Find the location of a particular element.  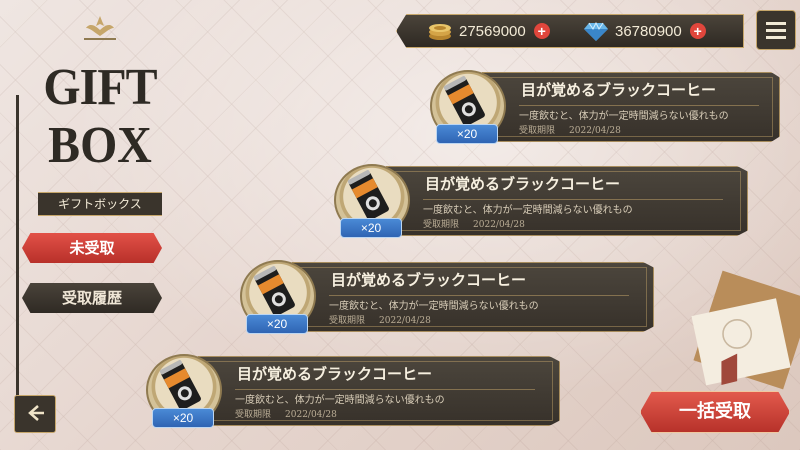

back-button is located at coordinates (35, 414).